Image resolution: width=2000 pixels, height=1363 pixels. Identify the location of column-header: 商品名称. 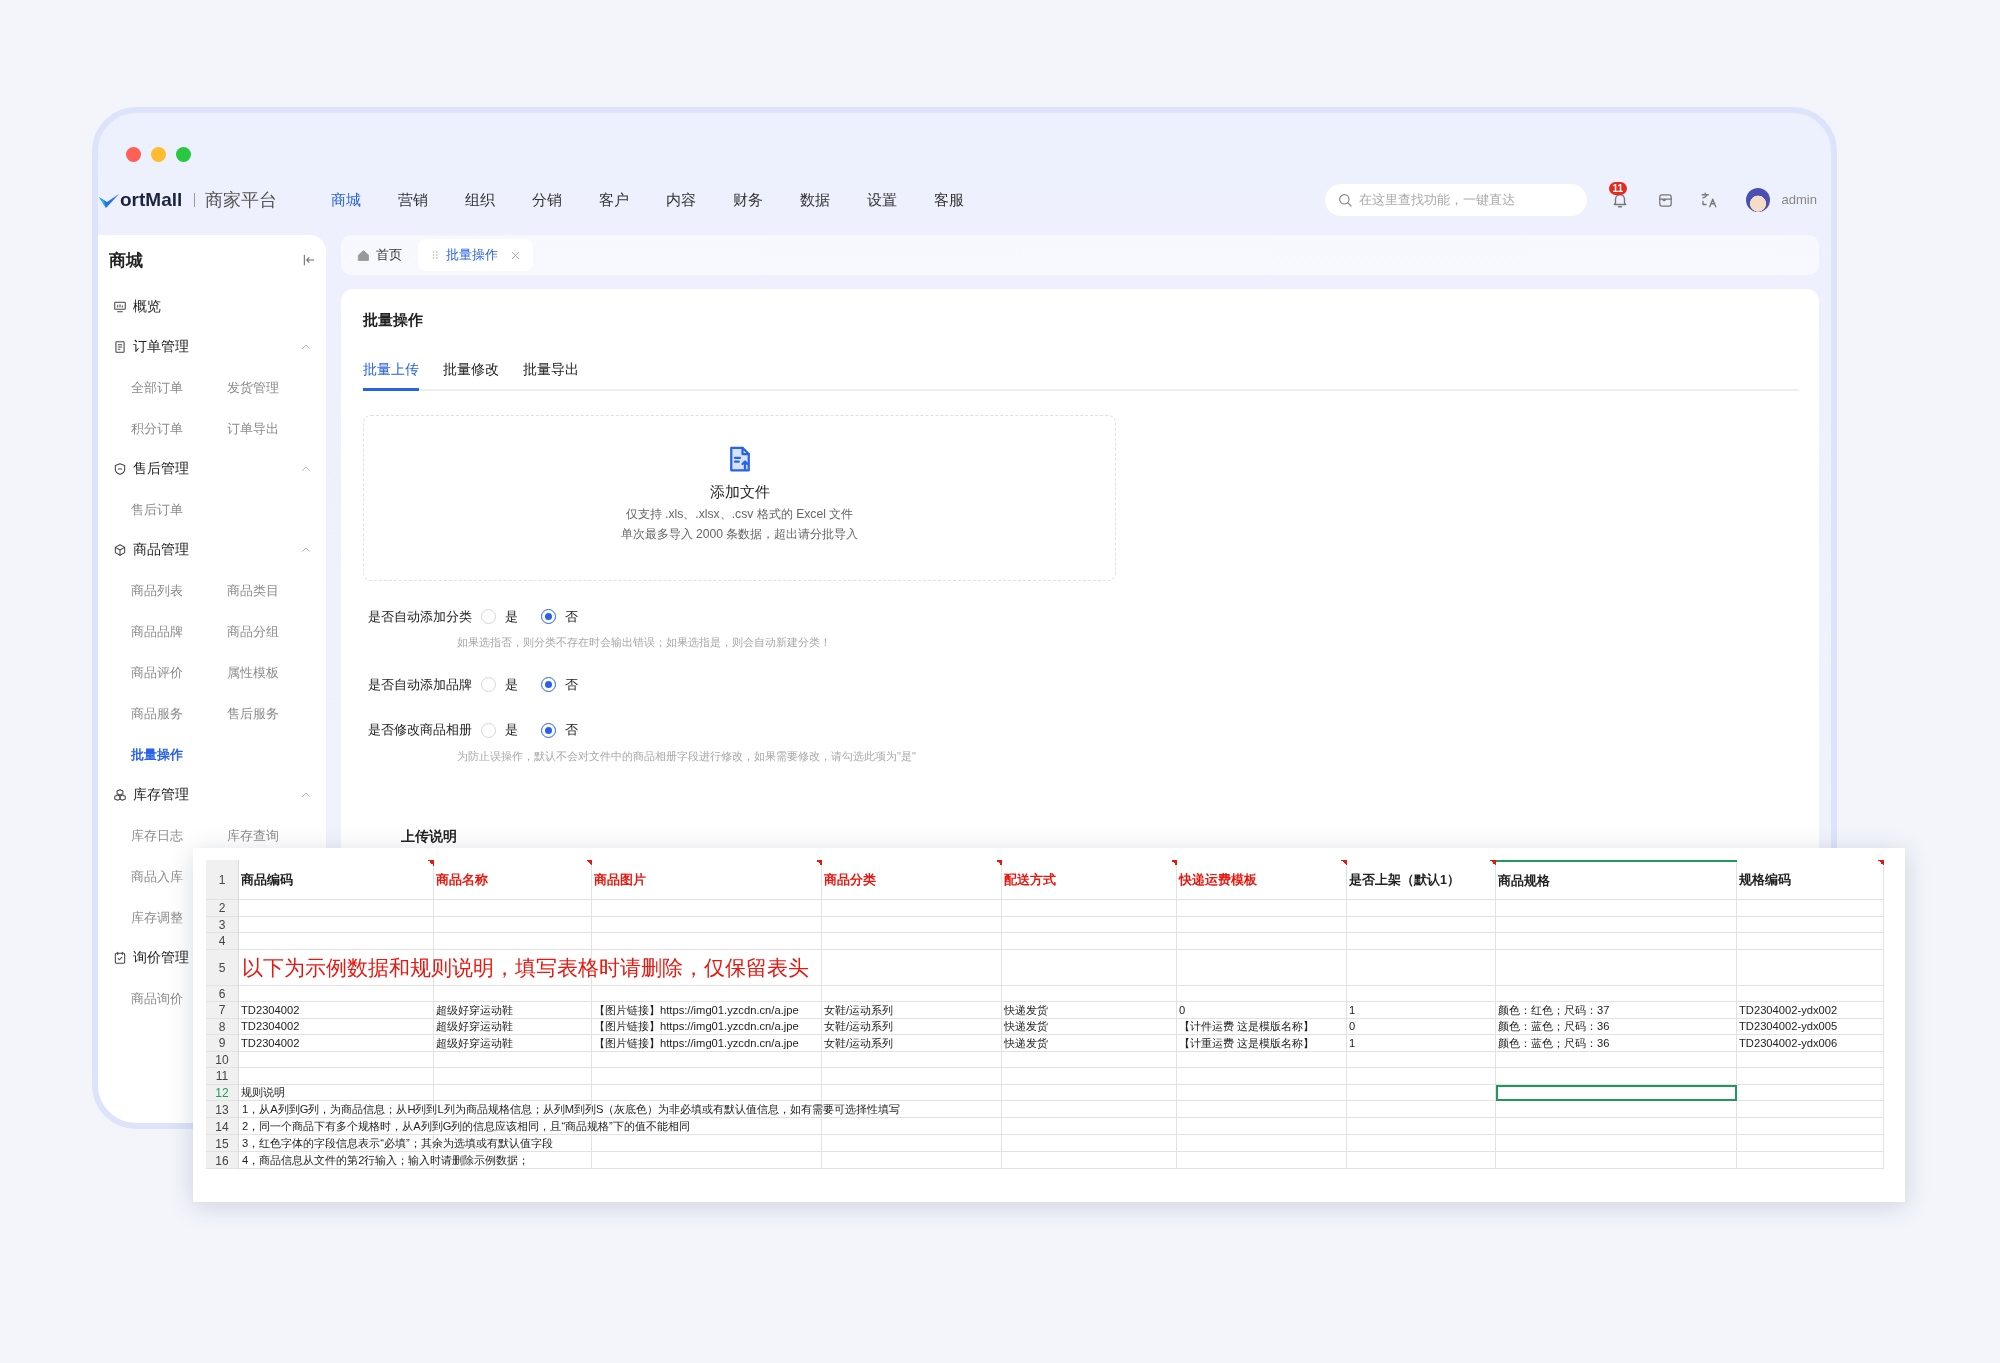
(513, 880).